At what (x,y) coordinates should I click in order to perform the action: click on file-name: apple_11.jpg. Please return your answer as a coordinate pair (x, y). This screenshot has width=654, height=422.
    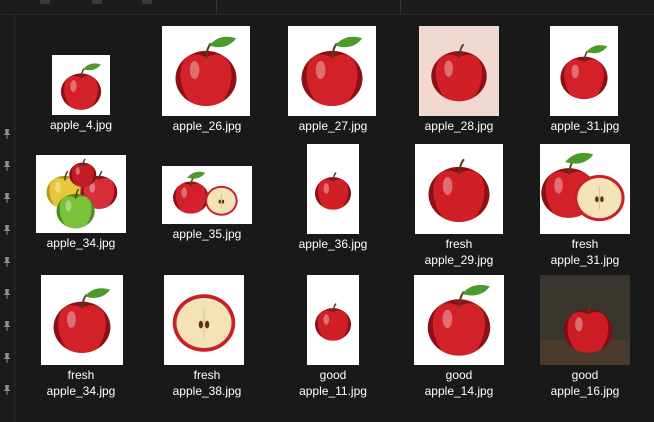
    Looking at the image, I should click on (333, 391).